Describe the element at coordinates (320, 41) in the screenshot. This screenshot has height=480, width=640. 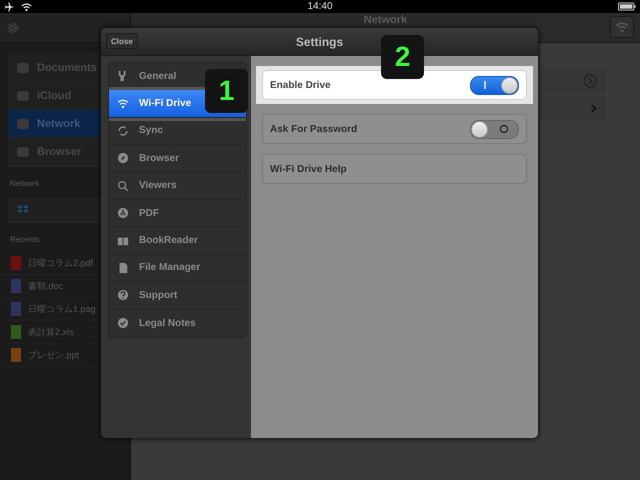
I see `dialog-title: Settings` at that location.